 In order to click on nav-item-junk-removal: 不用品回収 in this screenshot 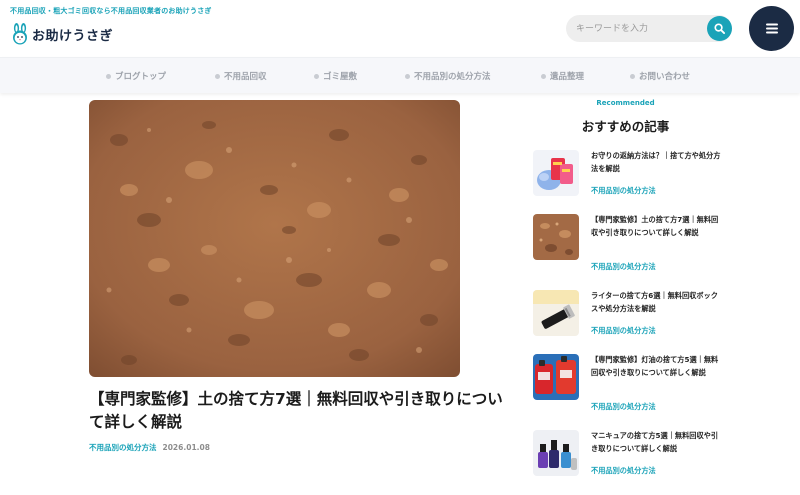, I will do `click(241, 76)`.